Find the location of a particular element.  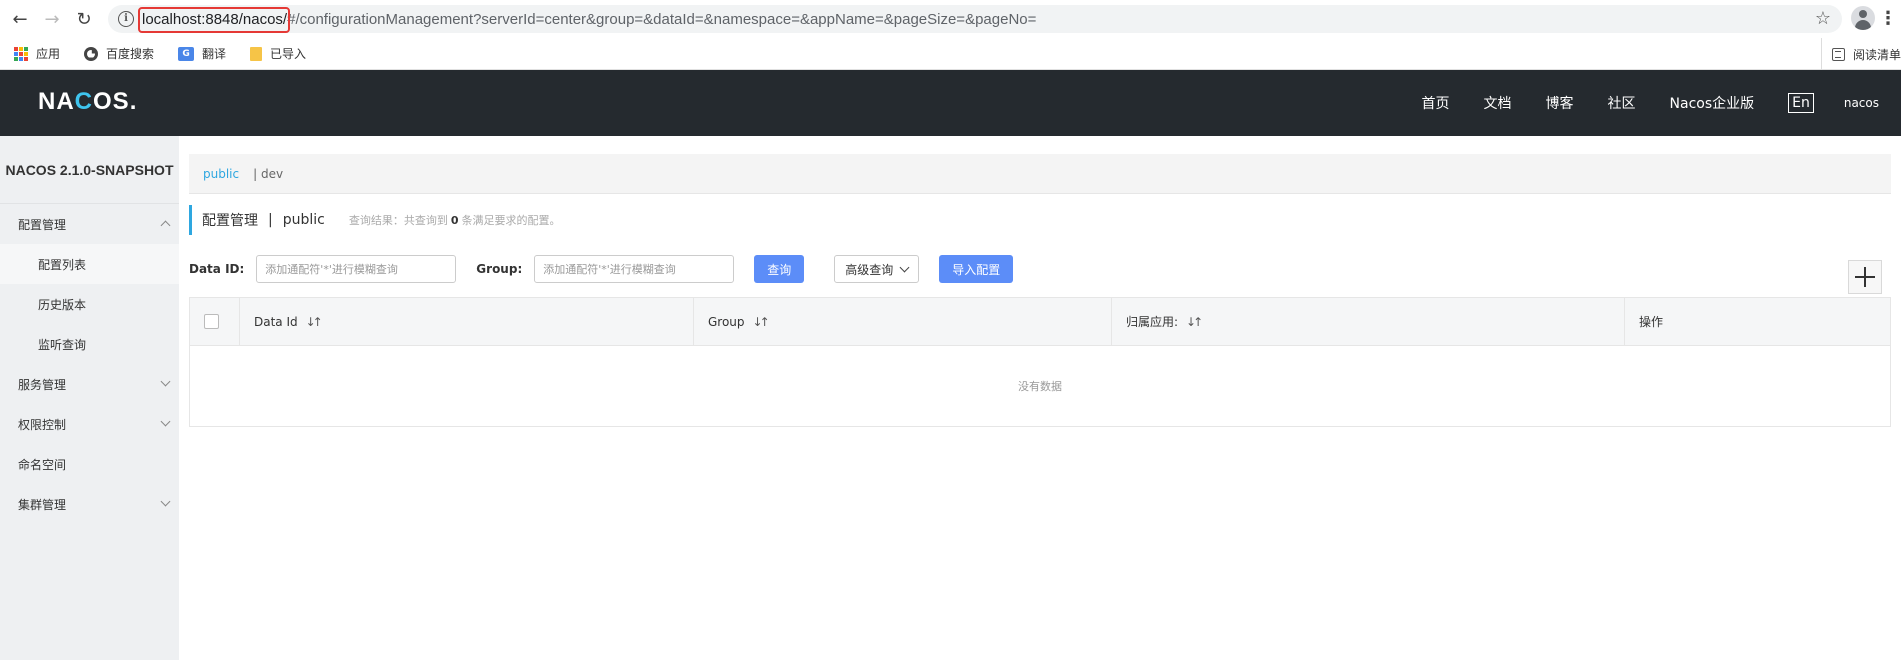

back-arrow-icon: ← is located at coordinates (20, 19).